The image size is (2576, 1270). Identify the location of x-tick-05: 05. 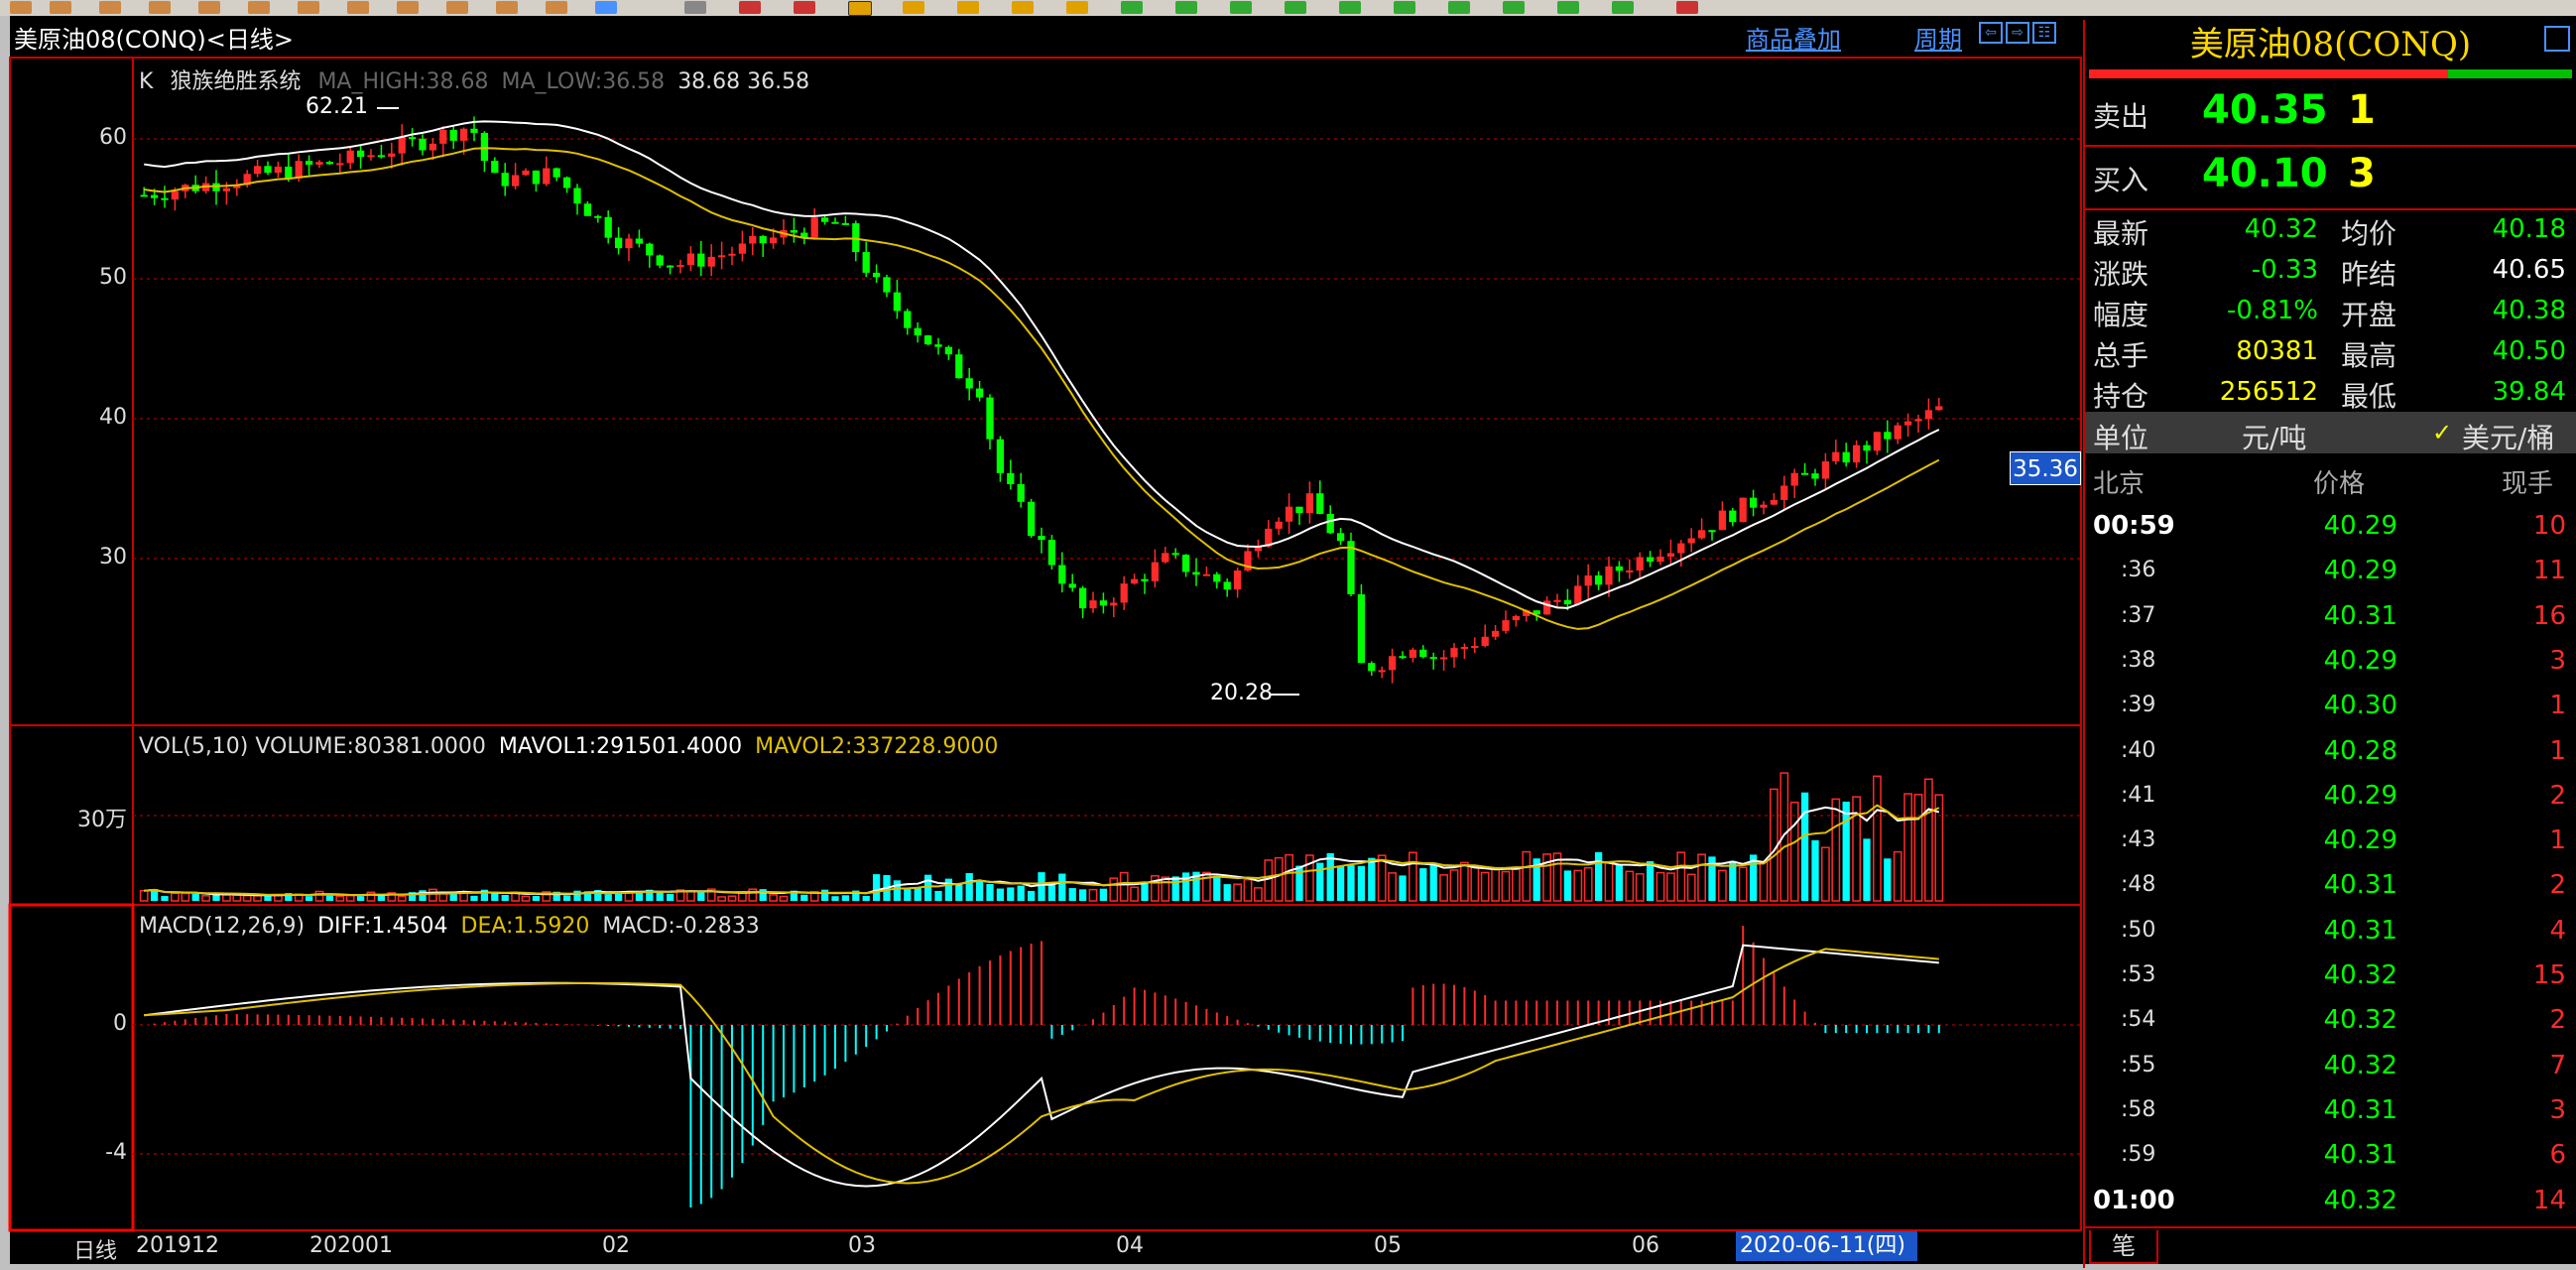
(1388, 1245).